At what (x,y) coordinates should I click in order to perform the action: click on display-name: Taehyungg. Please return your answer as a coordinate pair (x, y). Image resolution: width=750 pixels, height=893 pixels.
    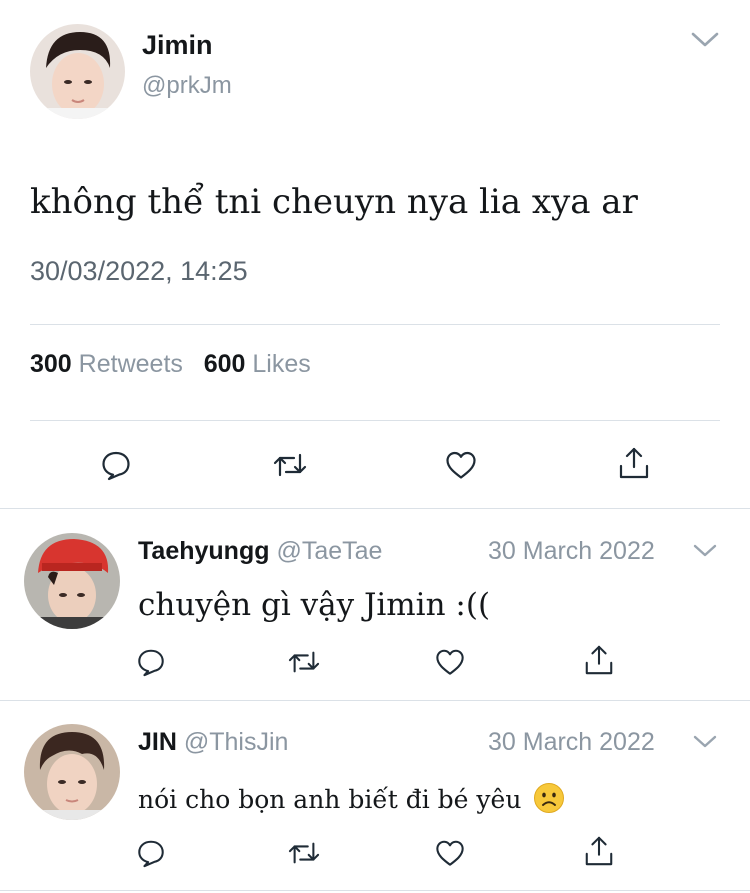
    Looking at the image, I should click on (203, 551).